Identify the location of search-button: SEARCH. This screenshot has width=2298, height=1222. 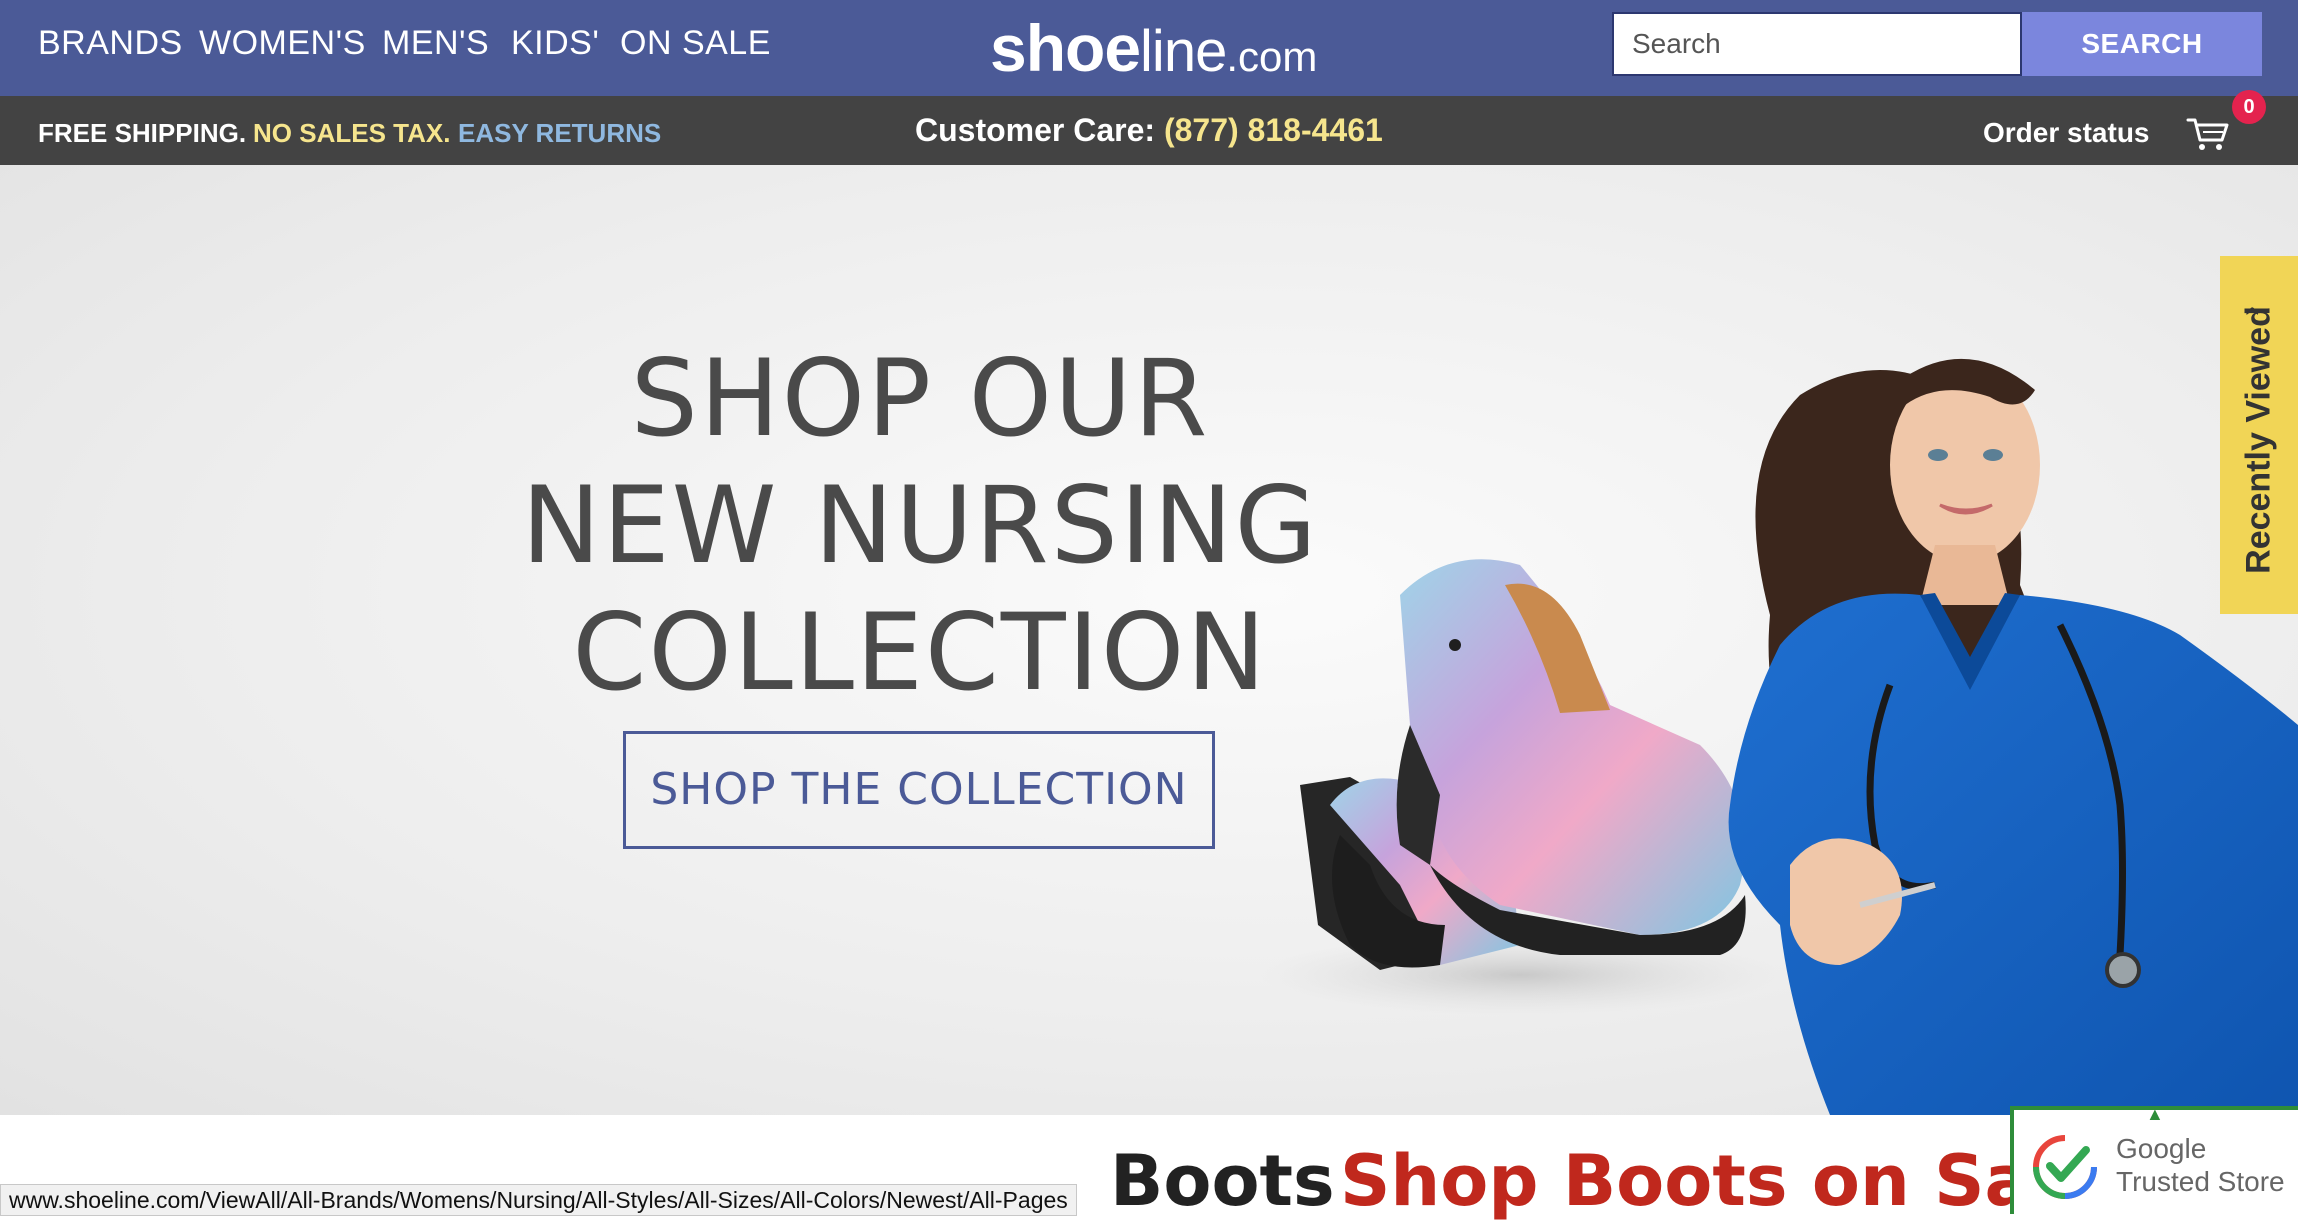
(2142, 44).